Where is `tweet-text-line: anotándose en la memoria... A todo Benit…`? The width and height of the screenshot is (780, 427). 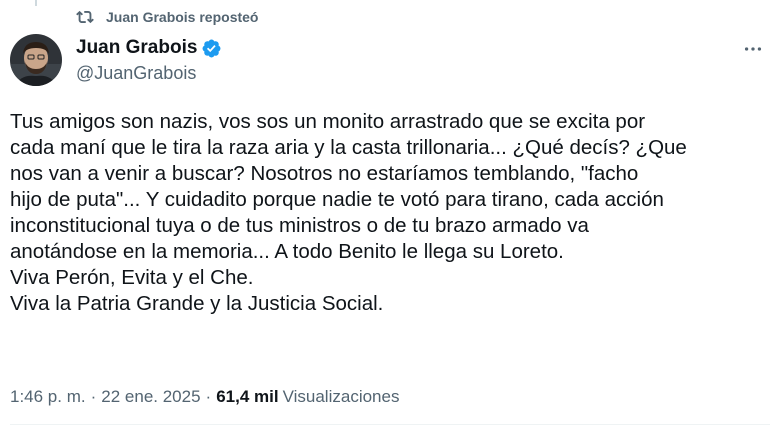 tweet-text-line: anotándose en la memoria... A todo Benit… is located at coordinates (287, 251).